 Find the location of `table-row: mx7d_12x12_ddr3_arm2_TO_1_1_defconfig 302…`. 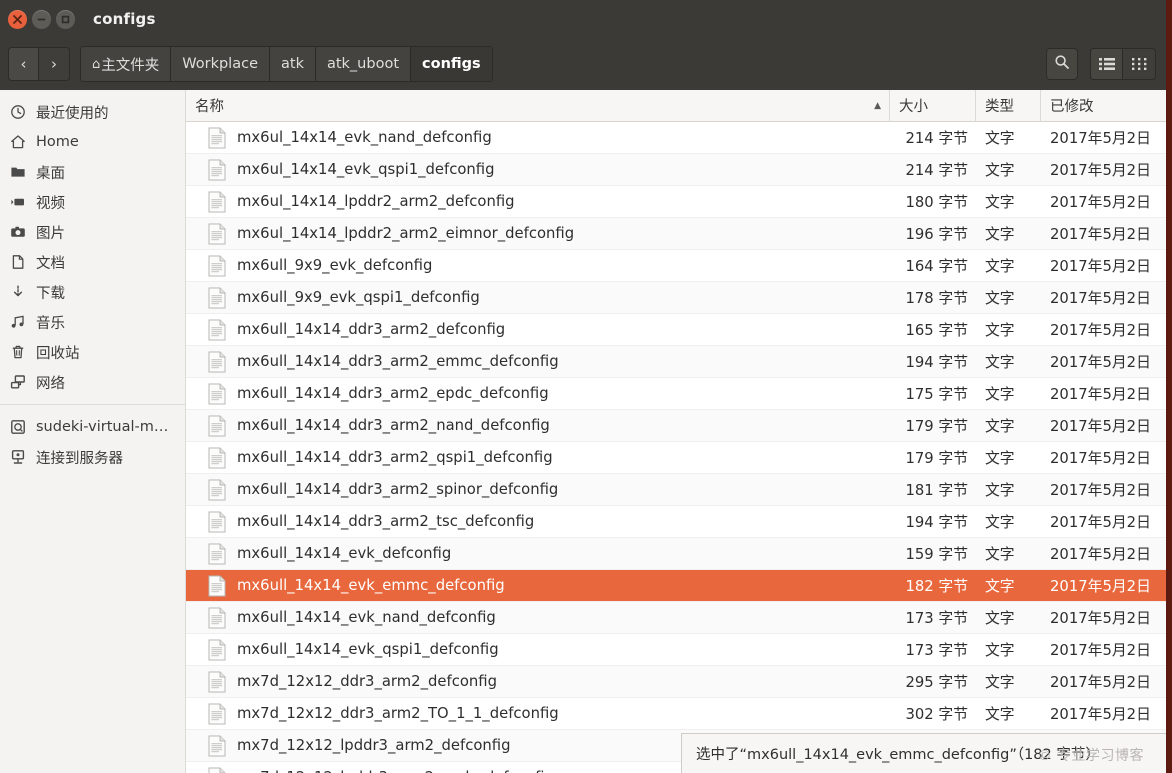

table-row: mx7d_12x12_ddr3_arm2_TO_1_1_defconfig 302… is located at coordinates (676, 714).